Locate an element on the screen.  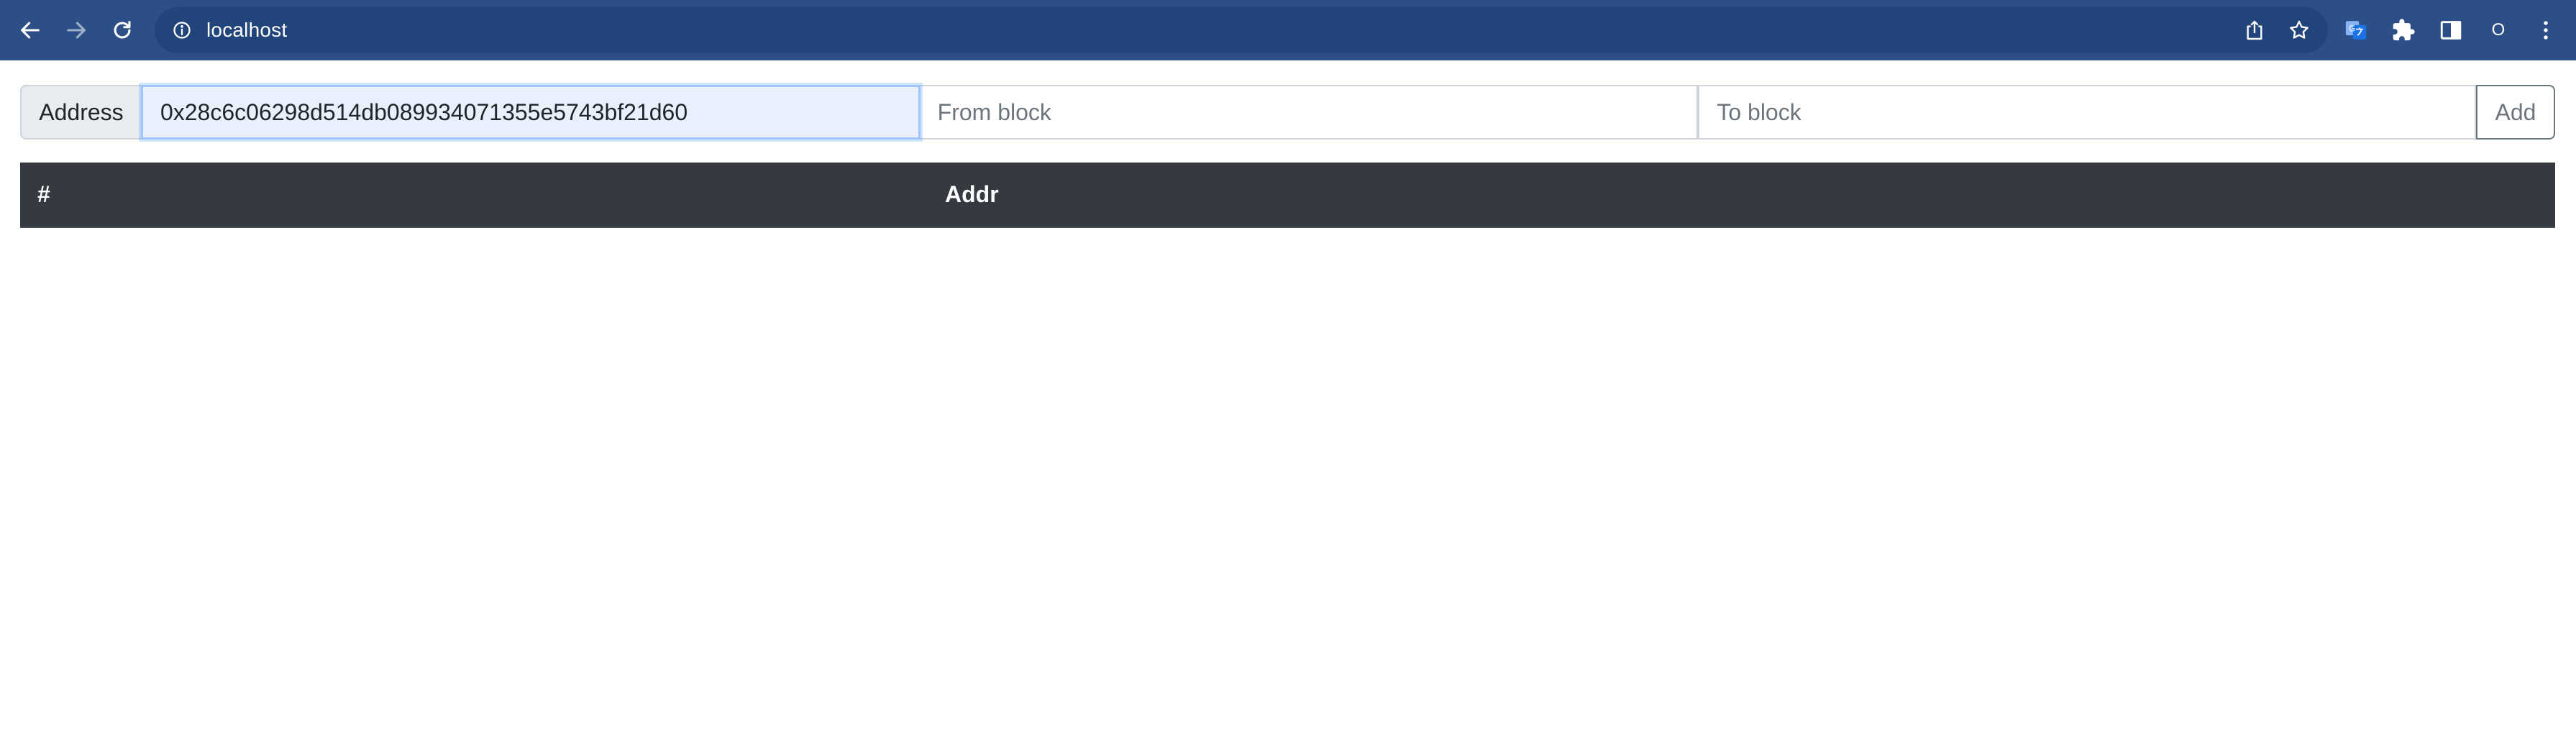
translate-icon: G is located at coordinates (2356, 30).